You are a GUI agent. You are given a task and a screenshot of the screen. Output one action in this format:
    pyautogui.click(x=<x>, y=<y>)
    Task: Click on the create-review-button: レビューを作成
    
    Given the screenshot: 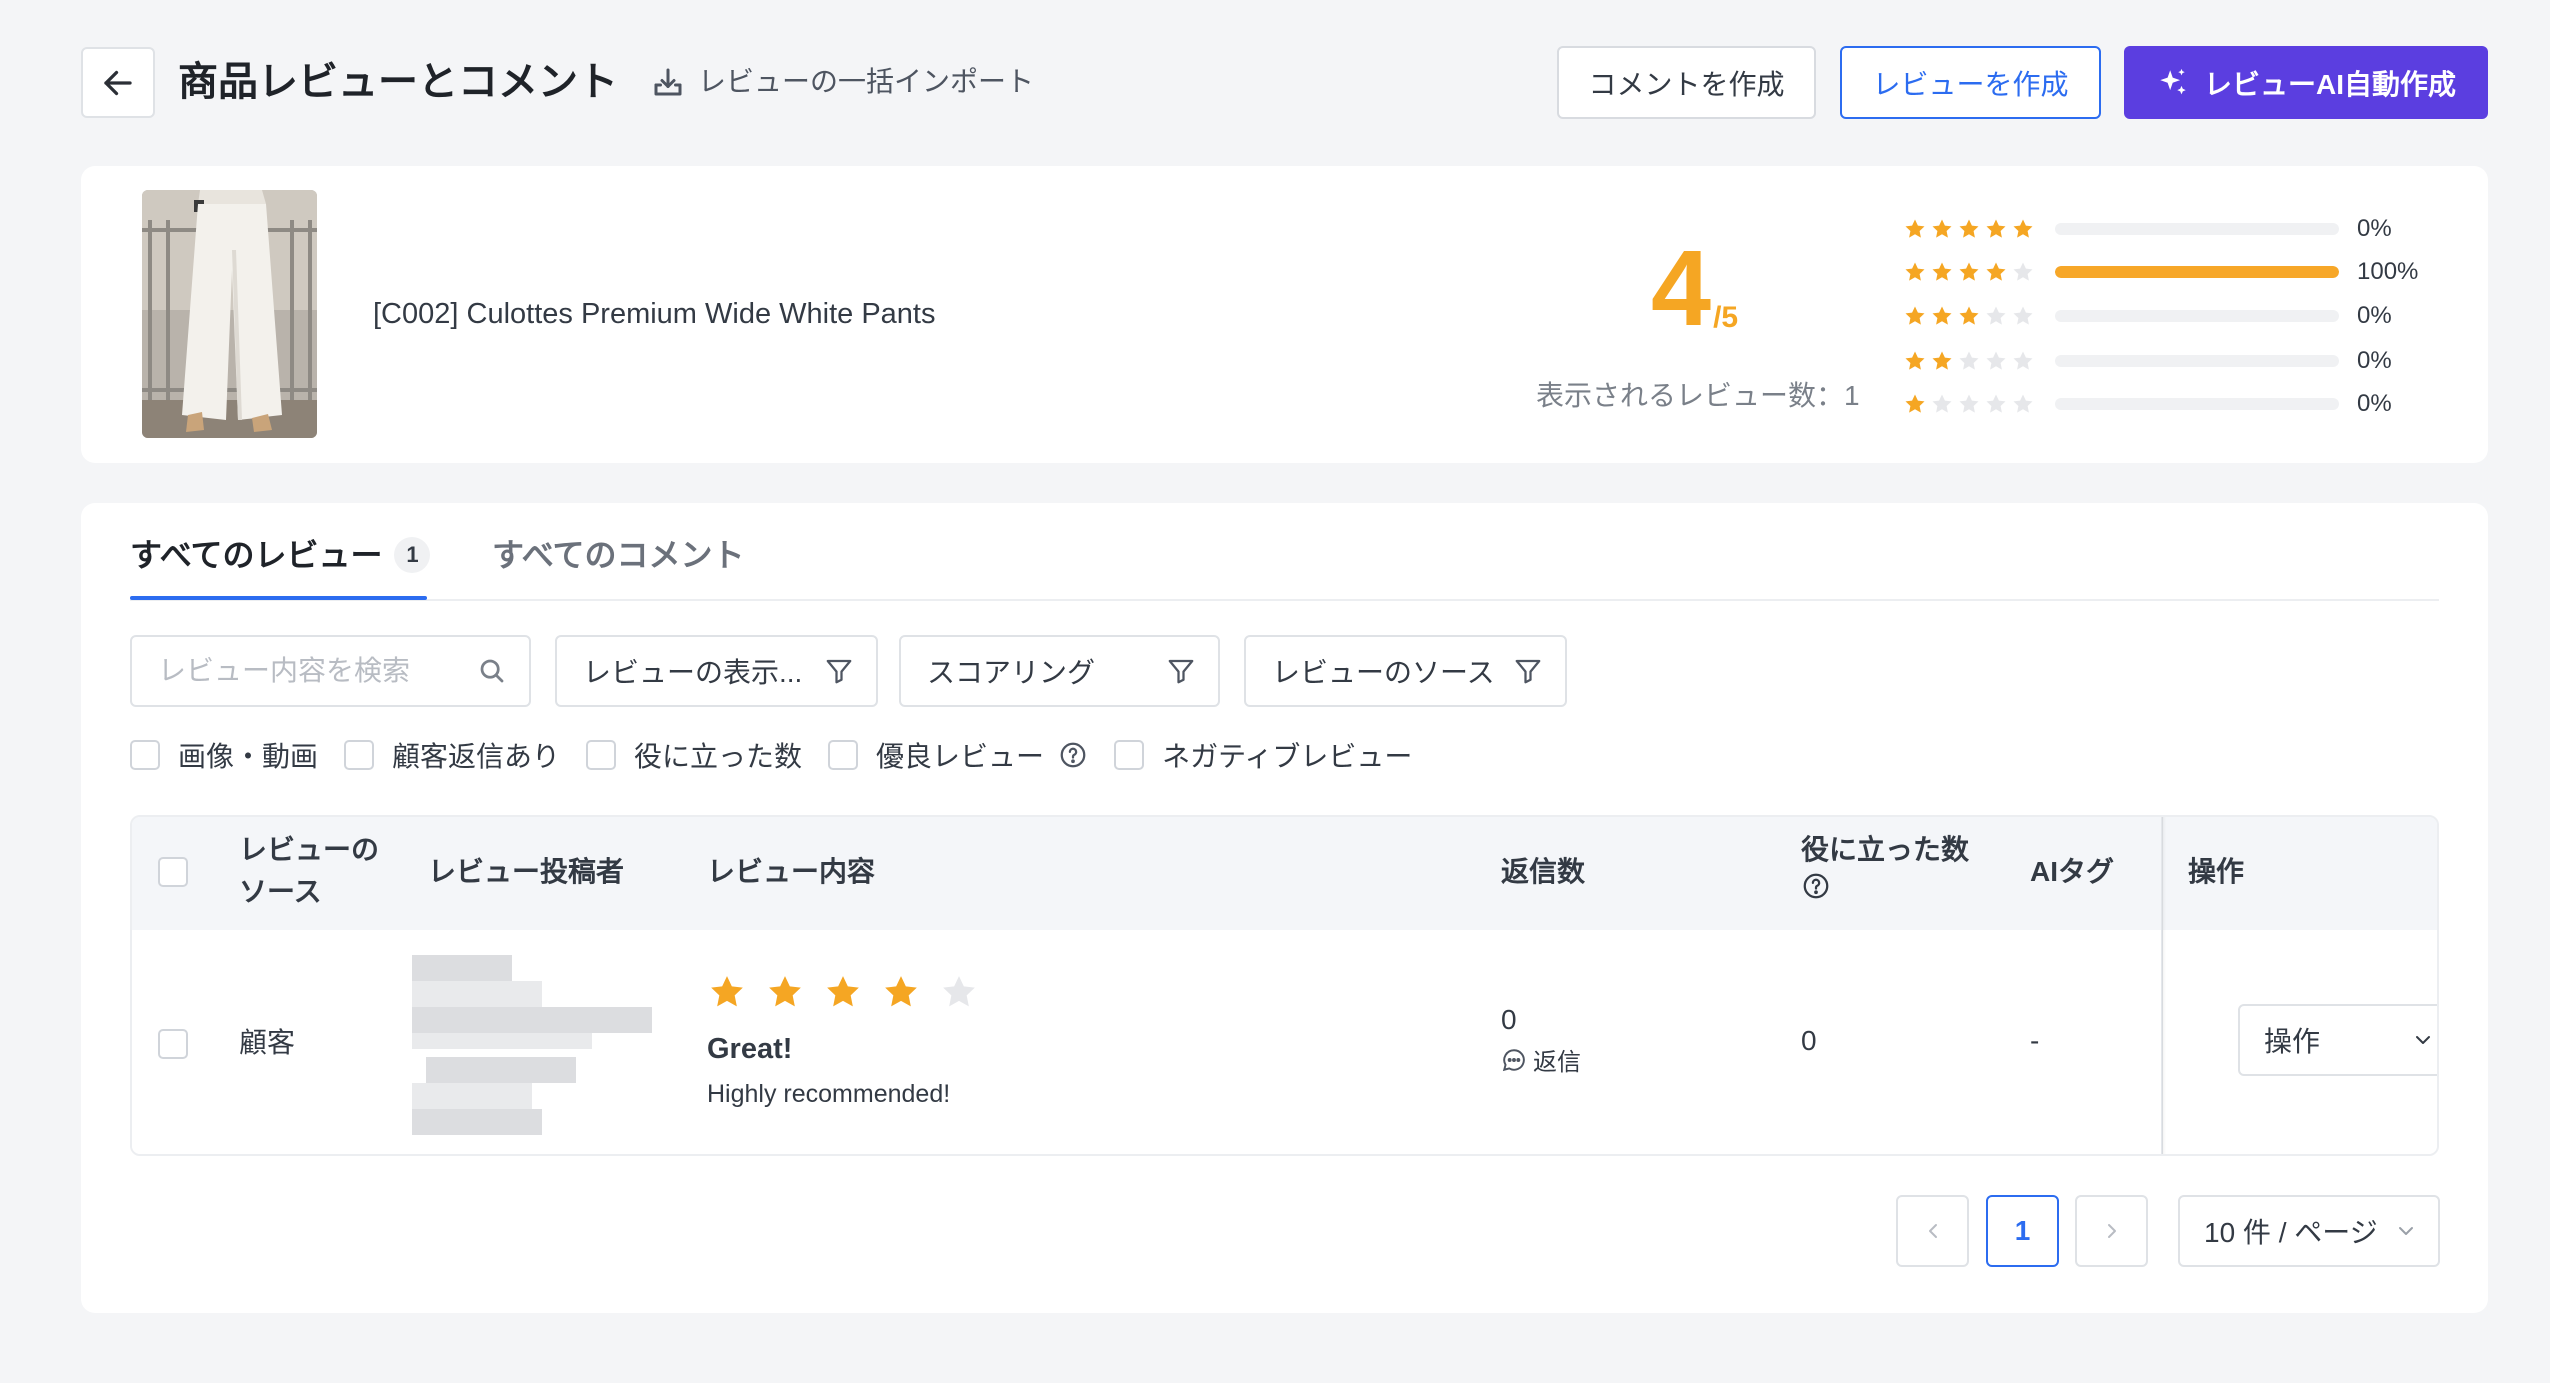 What is the action you would take?
    pyautogui.click(x=1970, y=82)
    